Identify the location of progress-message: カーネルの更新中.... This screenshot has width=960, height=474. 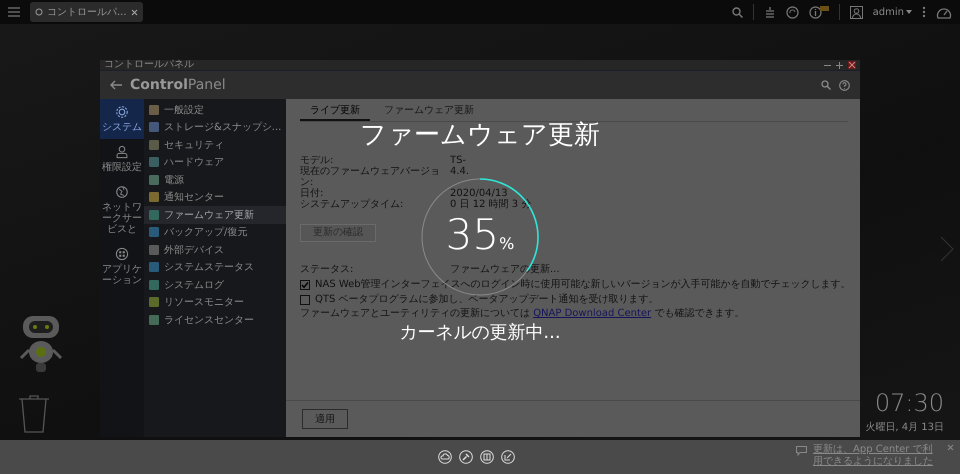
(480, 333).